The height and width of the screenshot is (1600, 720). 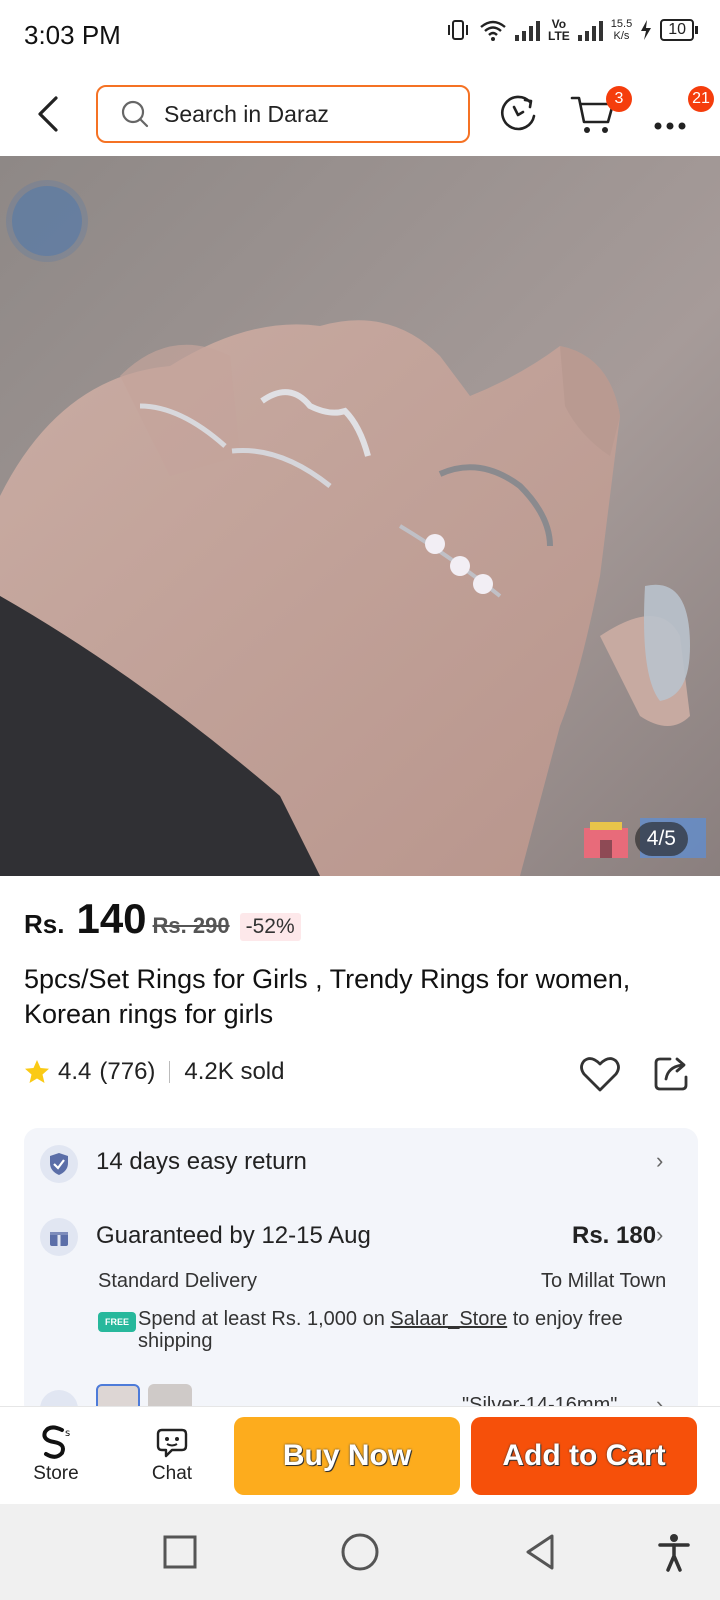 I want to click on charging-icon, so click(x=646, y=30).